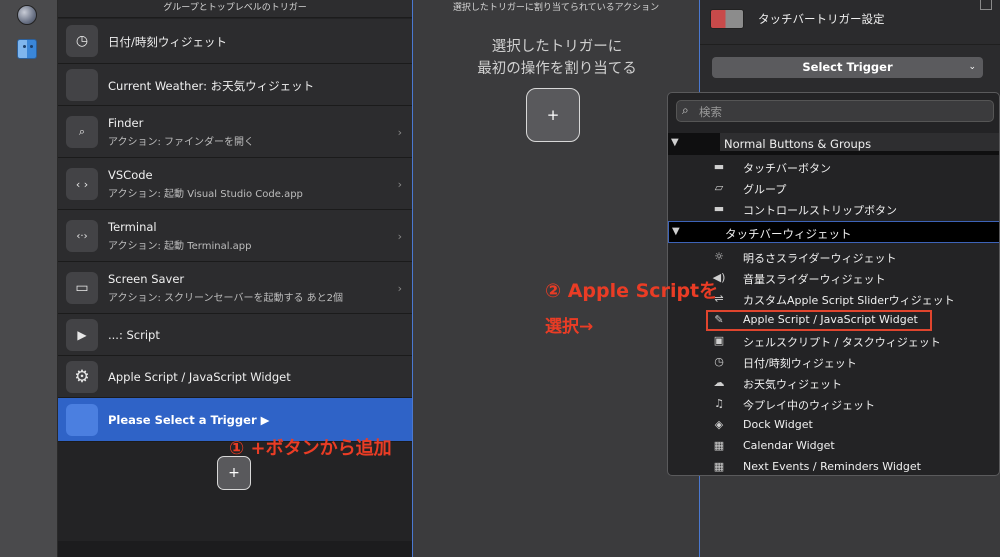  Describe the element at coordinates (833, 209) in the screenshot. I see `trigger-option: ▬ コントロールストリップボタン` at that location.